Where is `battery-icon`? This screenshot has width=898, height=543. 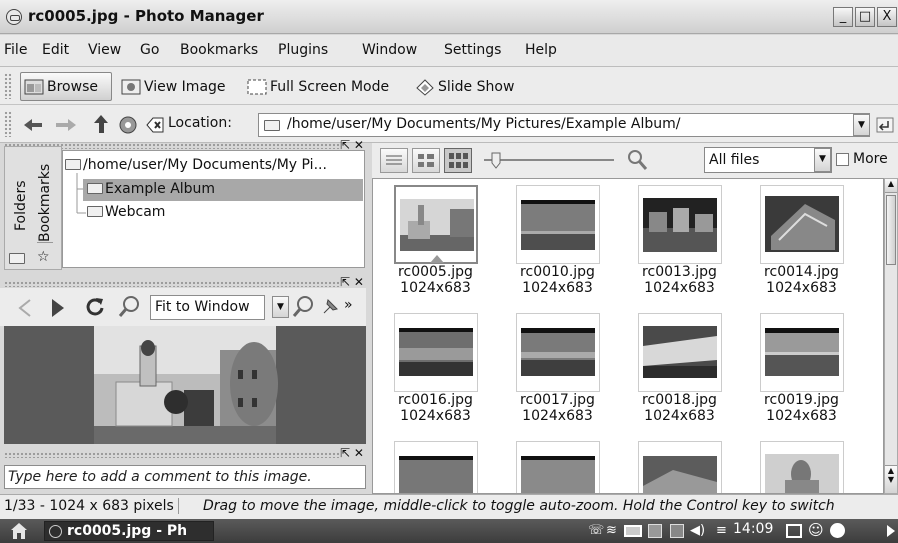 battery-icon is located at coordinates (633, 531).